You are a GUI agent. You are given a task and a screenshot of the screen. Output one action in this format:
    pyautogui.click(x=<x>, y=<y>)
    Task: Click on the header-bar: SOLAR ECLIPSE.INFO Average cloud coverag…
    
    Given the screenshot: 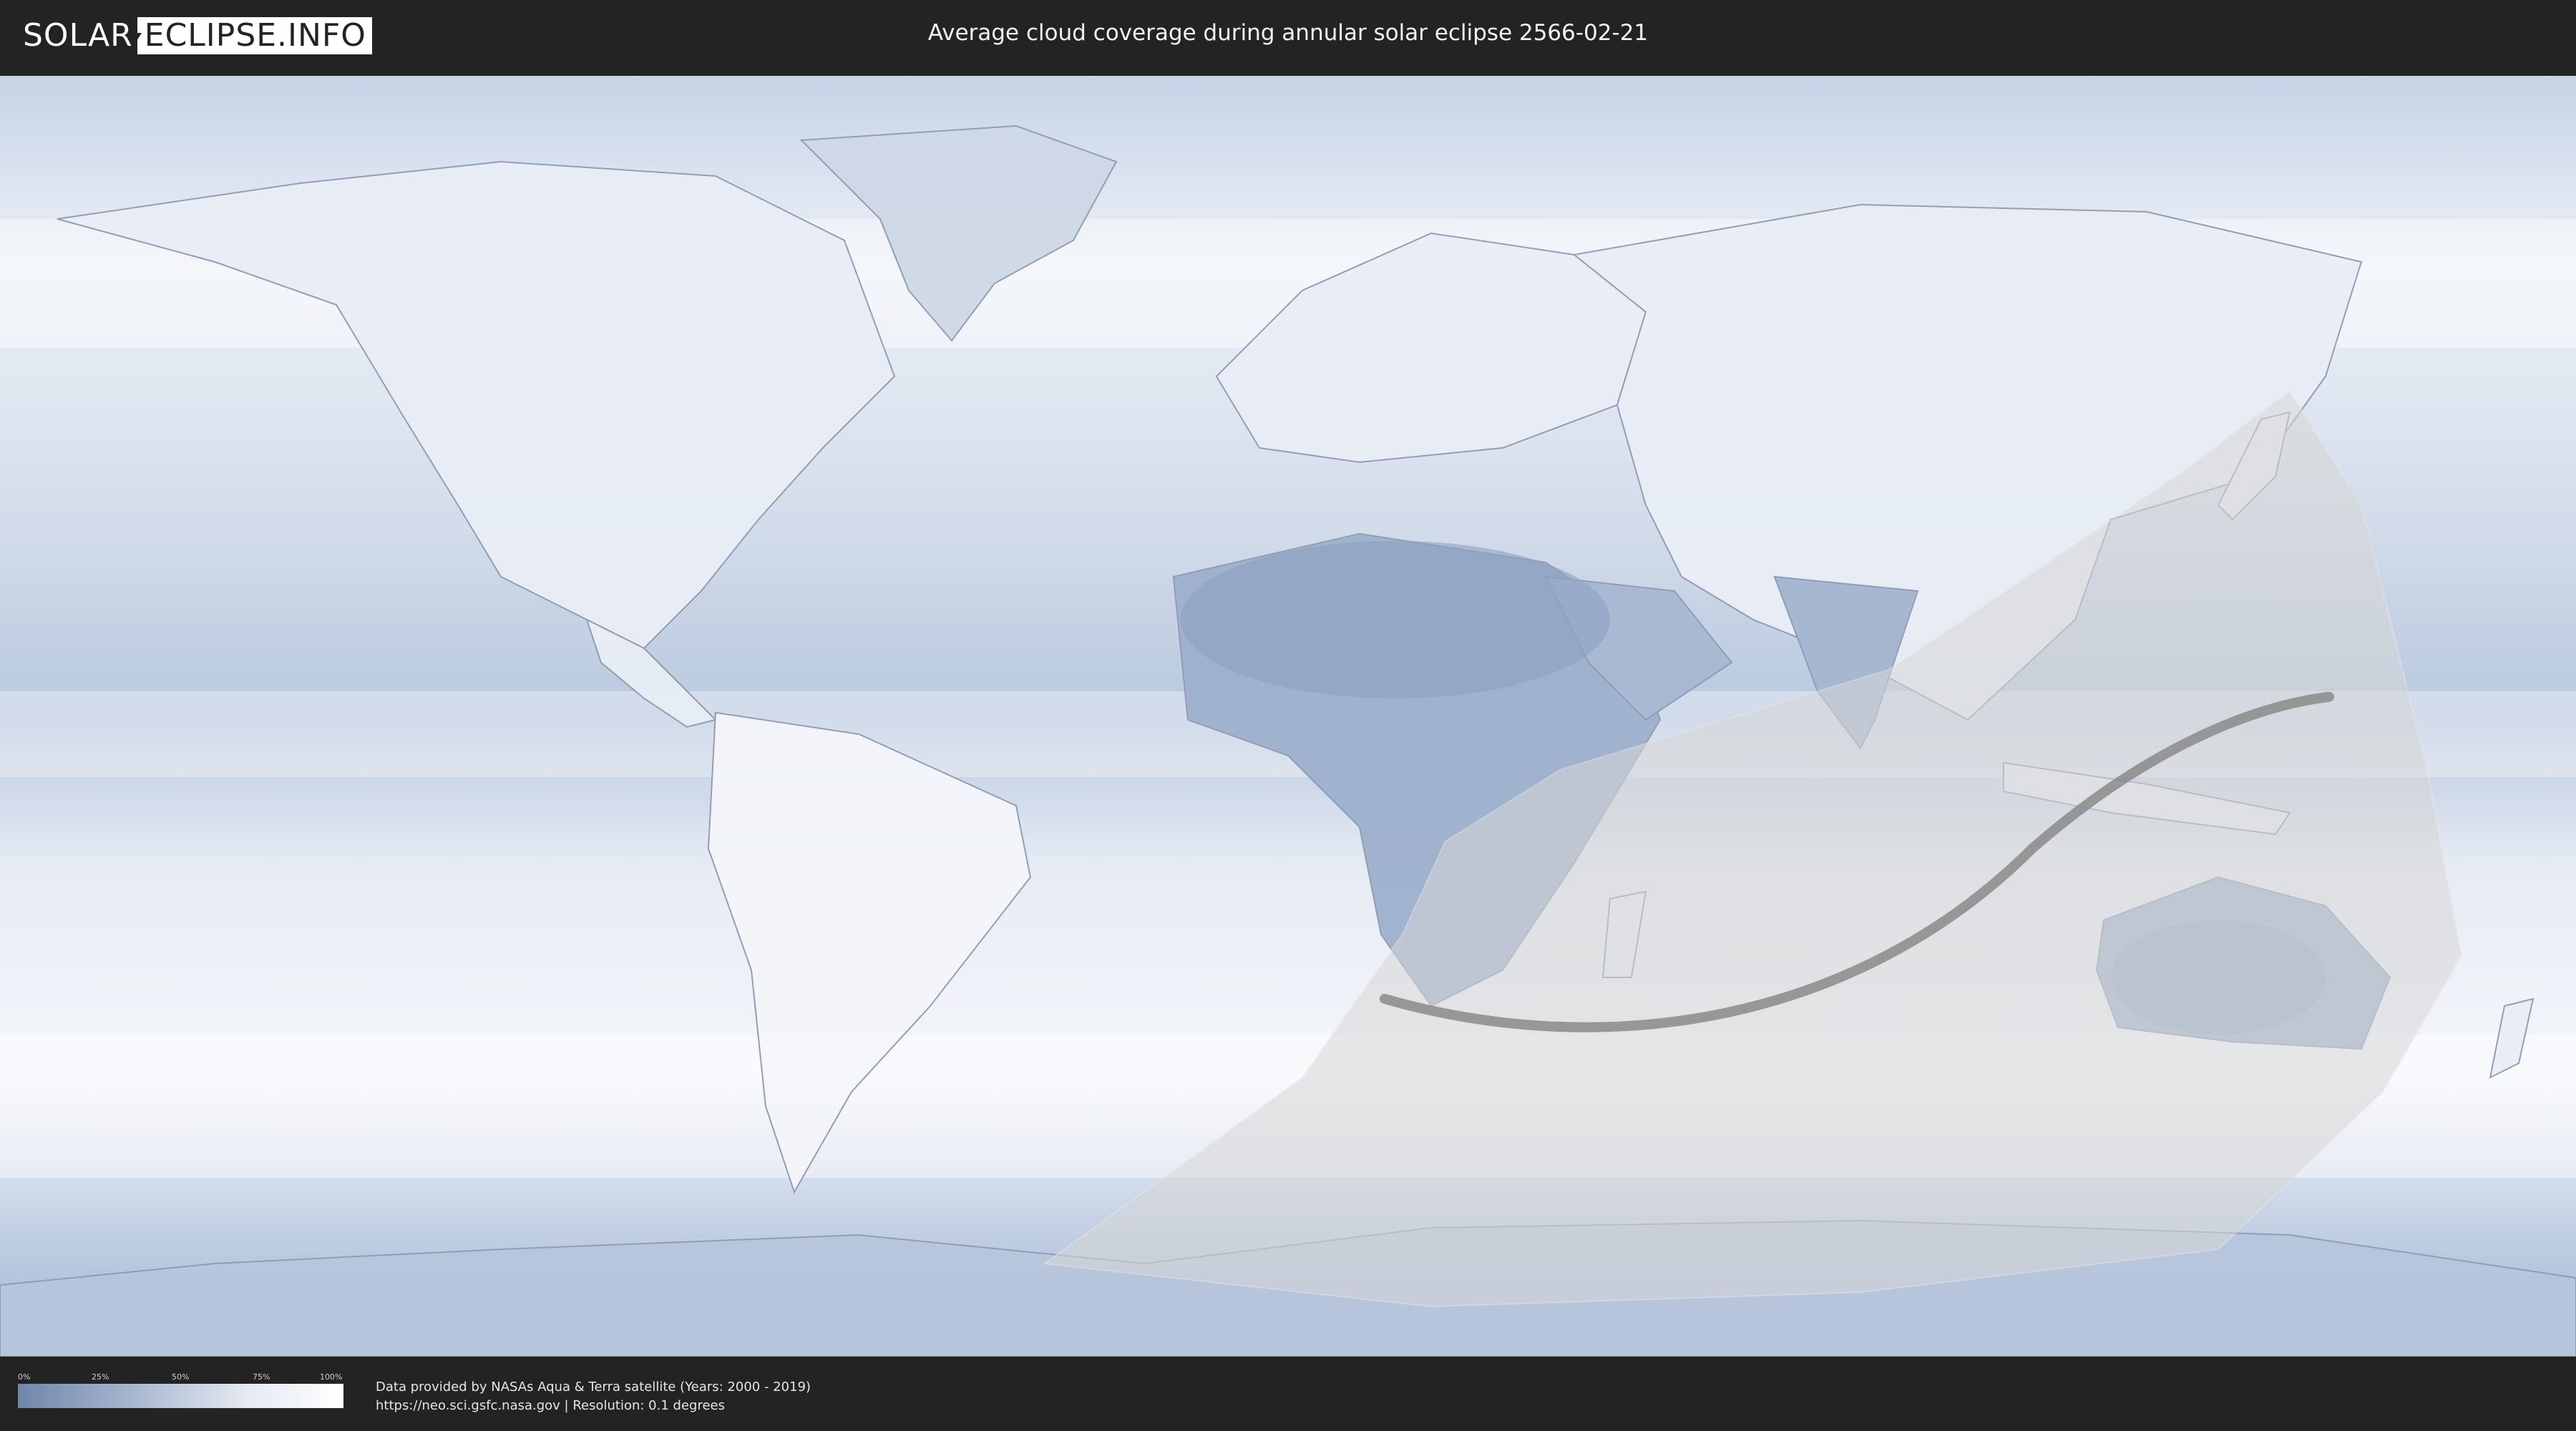 What is the action you would take?
    pyautogui.click(x=1288, y=36)
    